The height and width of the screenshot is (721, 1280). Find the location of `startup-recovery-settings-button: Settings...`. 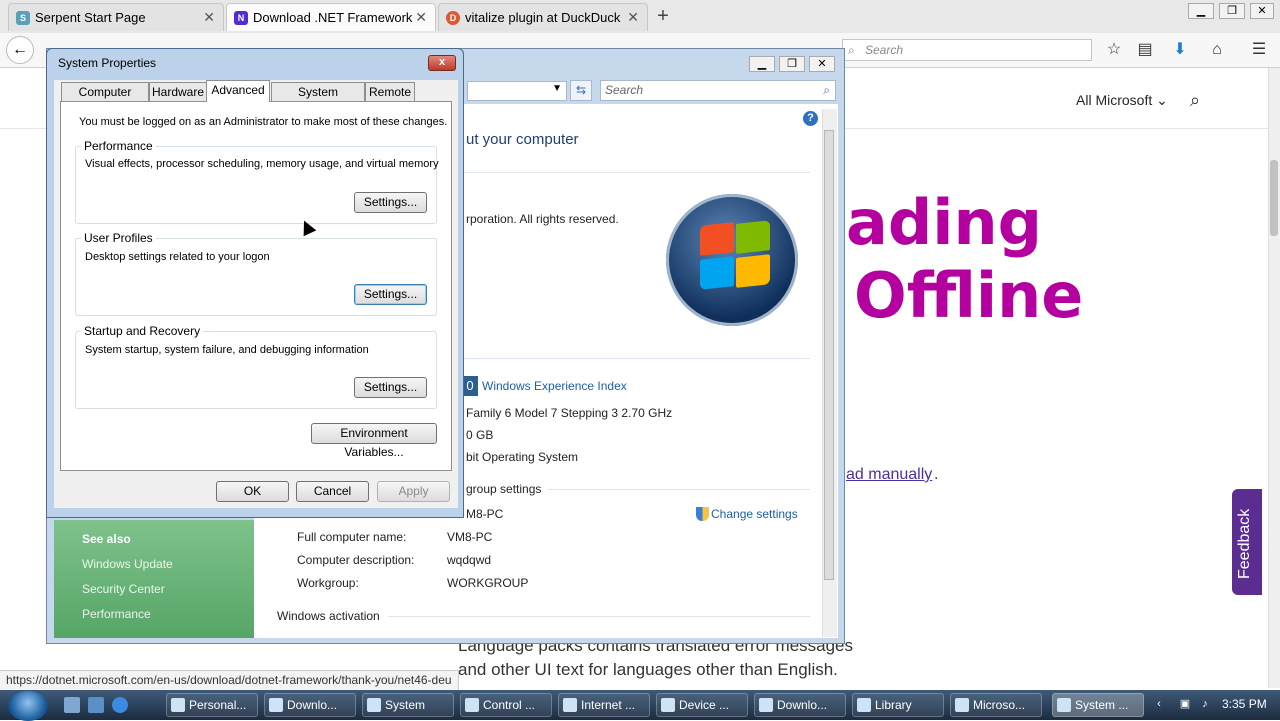

startup-recovery-settings-button: Settings... is located at coordinates (390, 387).